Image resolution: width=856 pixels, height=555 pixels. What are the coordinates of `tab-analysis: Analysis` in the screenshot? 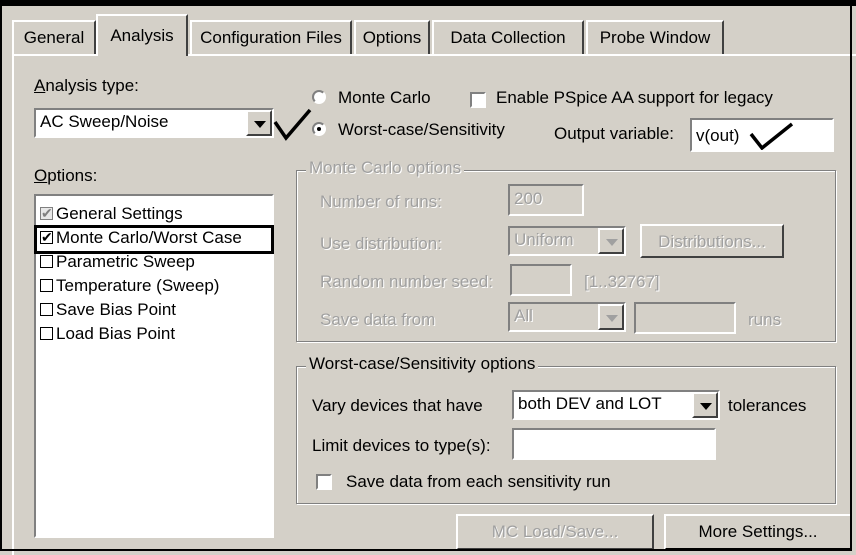 It's located at (142, 35).